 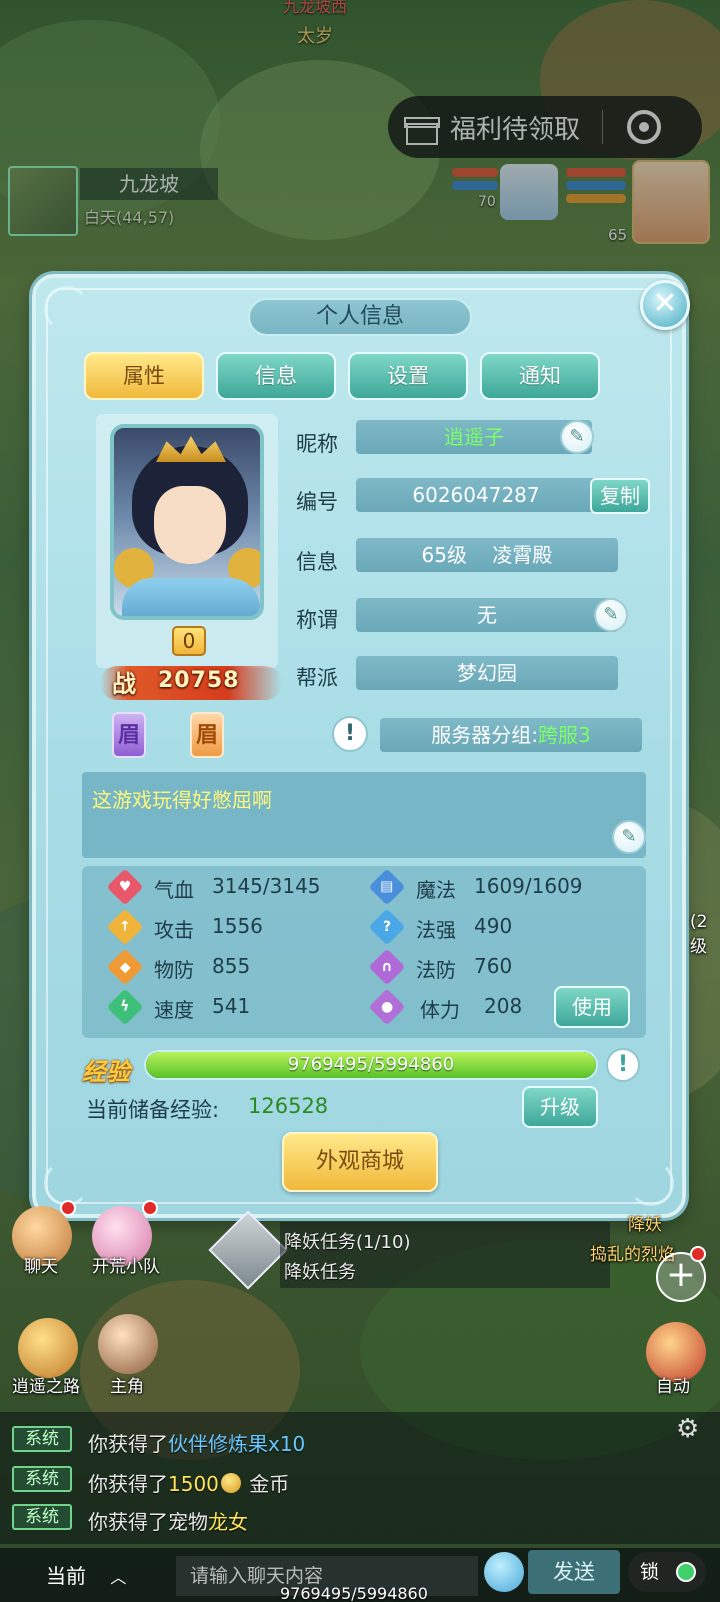 I want to click on attack-label: 攻击, so click(x=174, y=930).